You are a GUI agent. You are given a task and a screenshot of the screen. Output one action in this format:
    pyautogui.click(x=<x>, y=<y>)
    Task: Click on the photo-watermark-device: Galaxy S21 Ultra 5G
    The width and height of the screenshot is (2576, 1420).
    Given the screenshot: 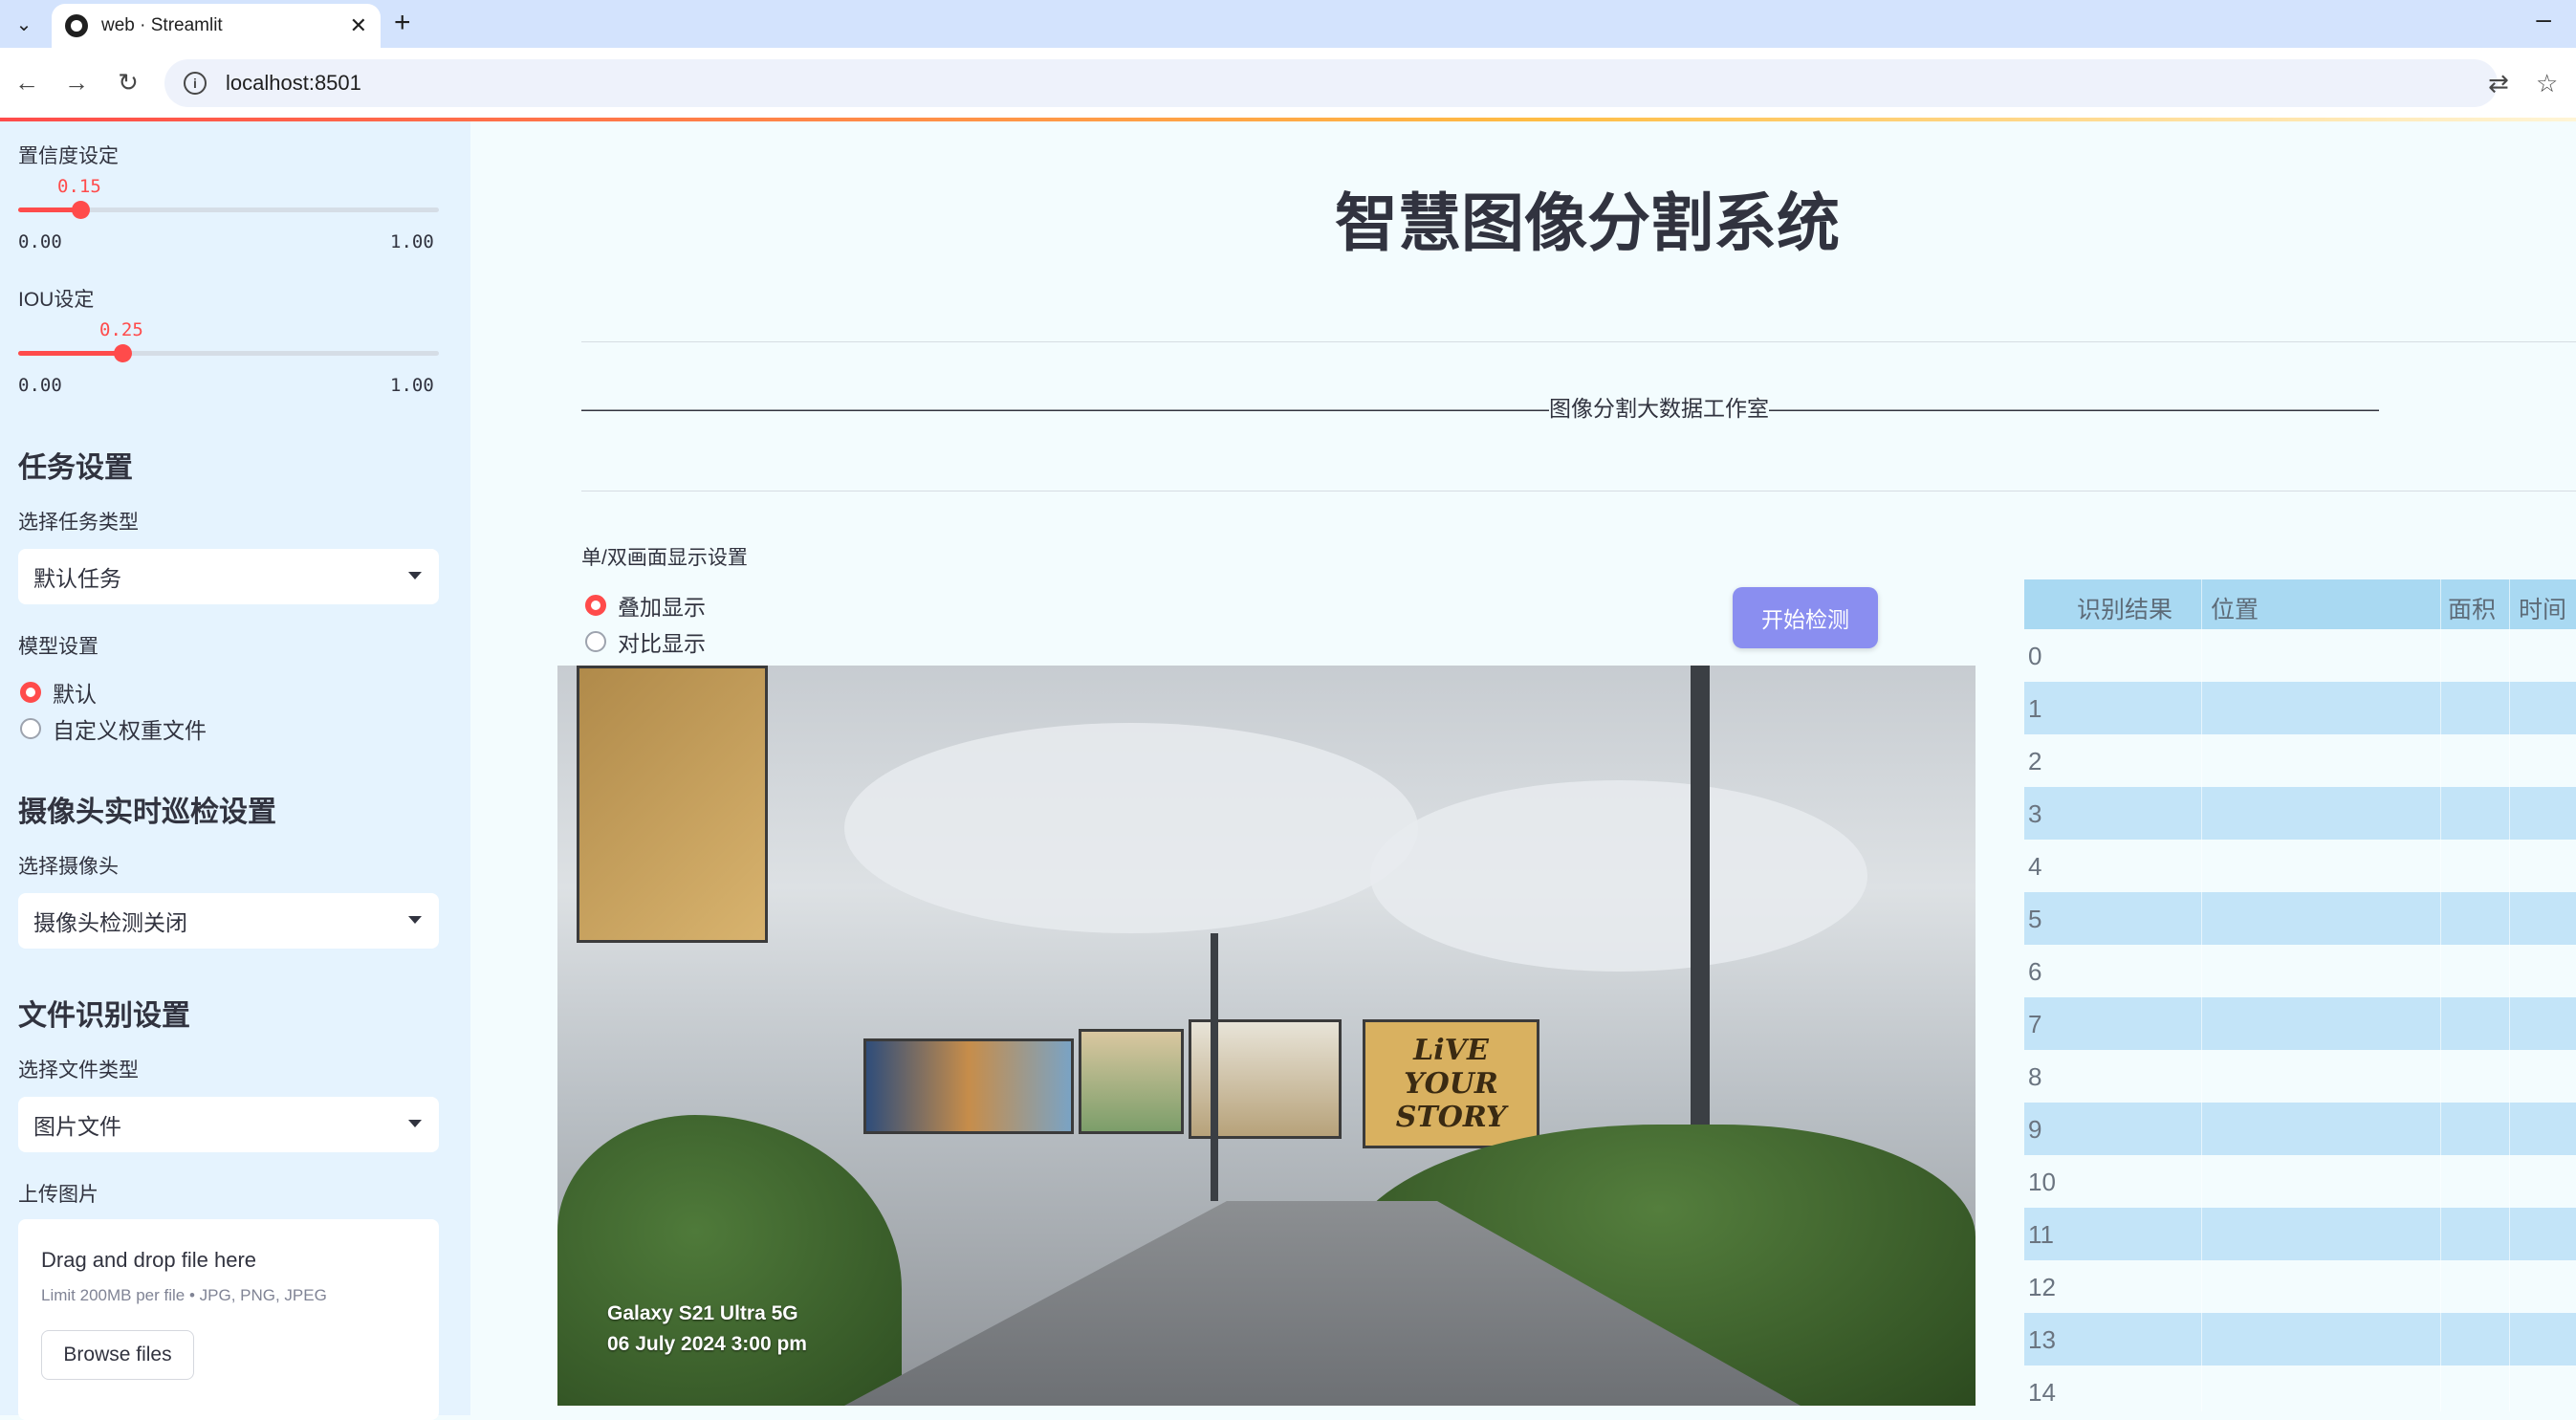 What is the action you would take?
    pyautogui.click(x=702, y=1313)
    